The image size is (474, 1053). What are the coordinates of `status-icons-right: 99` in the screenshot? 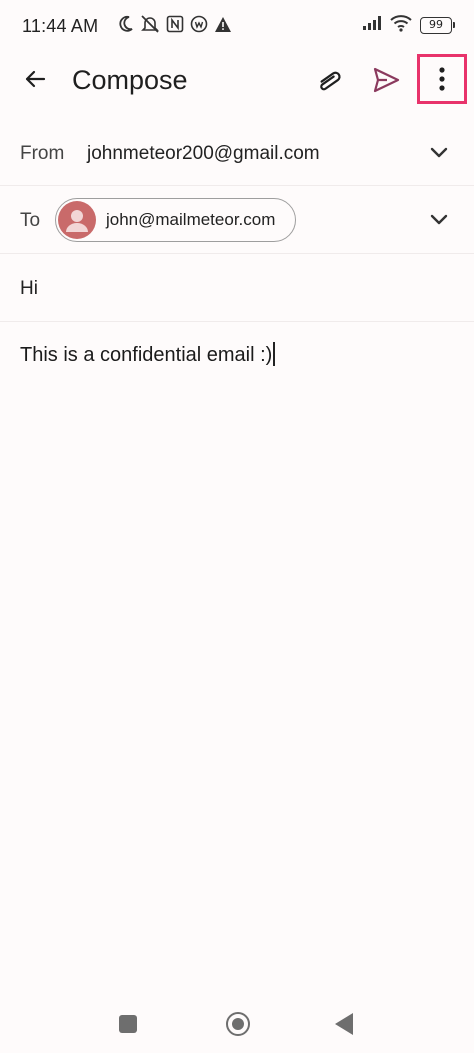 It's located at (408, 25).